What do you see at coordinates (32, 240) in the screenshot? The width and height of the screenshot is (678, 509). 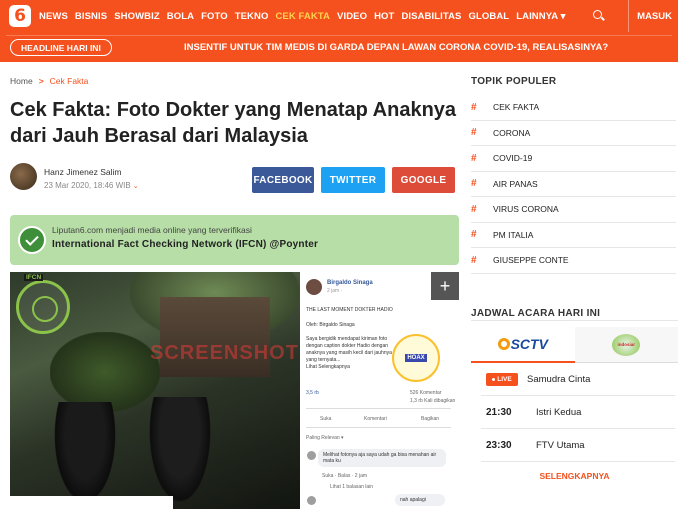 I see `check-icon` at bounding box center [32, 240].